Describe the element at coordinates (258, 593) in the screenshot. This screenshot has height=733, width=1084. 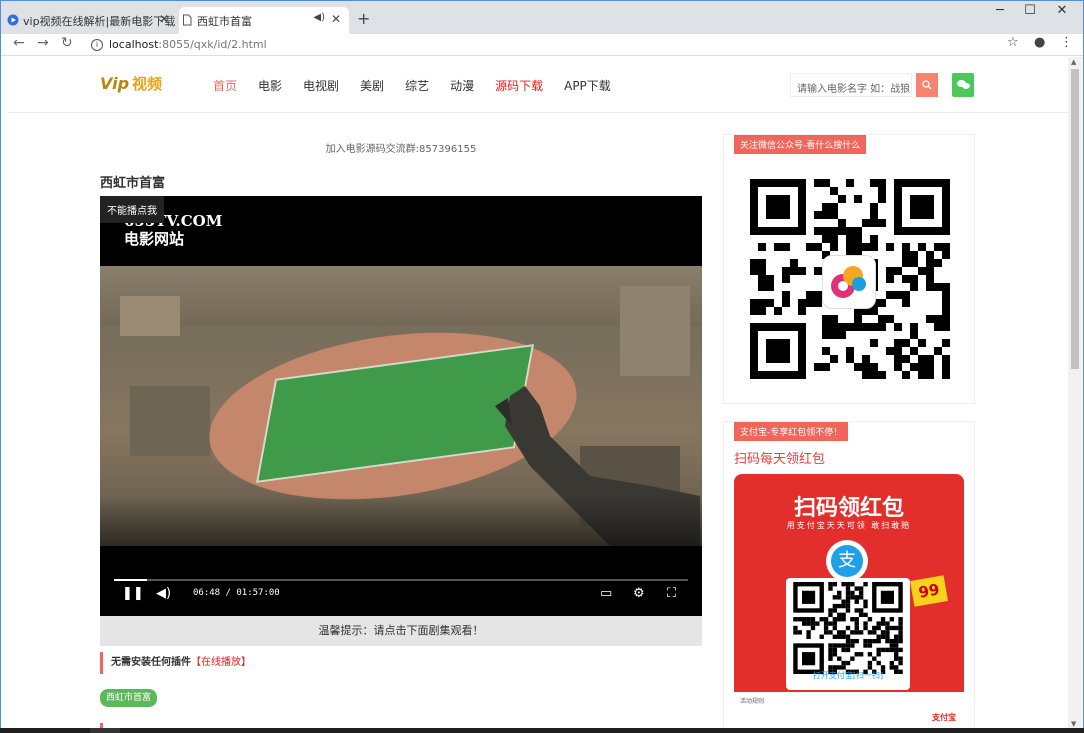
I see `duration: 01:57:00` at that location.